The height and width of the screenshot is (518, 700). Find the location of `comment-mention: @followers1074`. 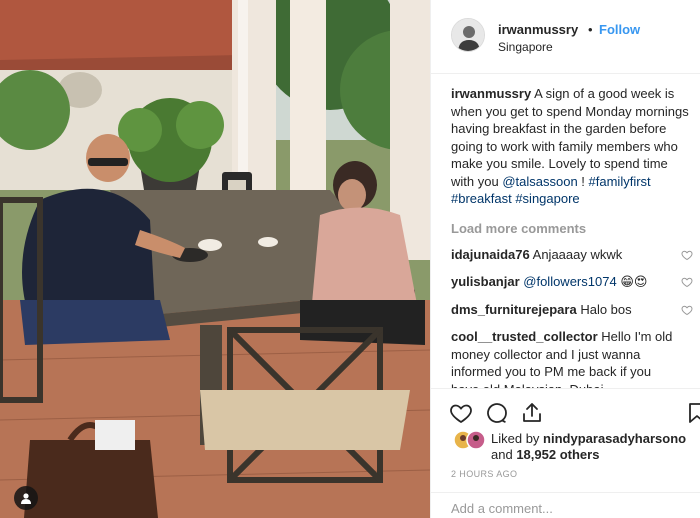

comment-mention: @followers1074 is located at coordinates (569, 281).